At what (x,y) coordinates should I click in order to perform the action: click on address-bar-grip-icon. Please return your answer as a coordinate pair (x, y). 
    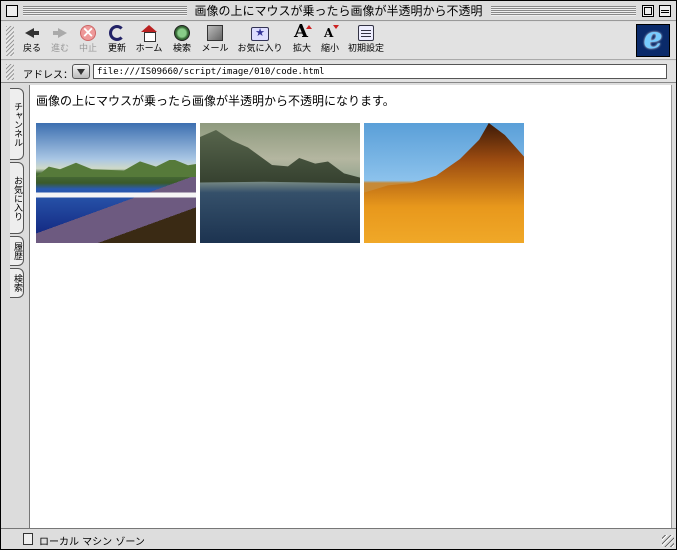
    Looking at the image, I should click on (10, 72).